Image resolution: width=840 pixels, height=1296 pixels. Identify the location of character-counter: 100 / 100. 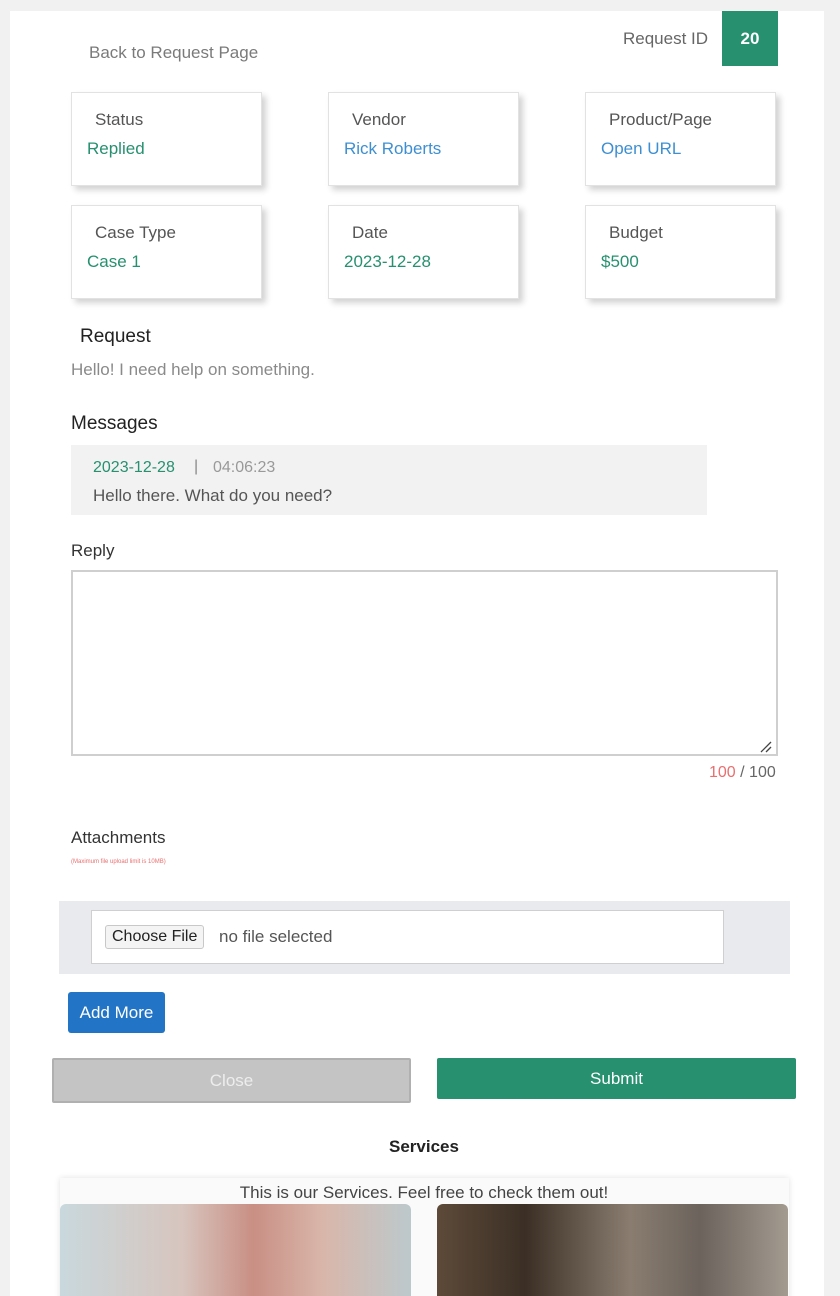
(742, 773).